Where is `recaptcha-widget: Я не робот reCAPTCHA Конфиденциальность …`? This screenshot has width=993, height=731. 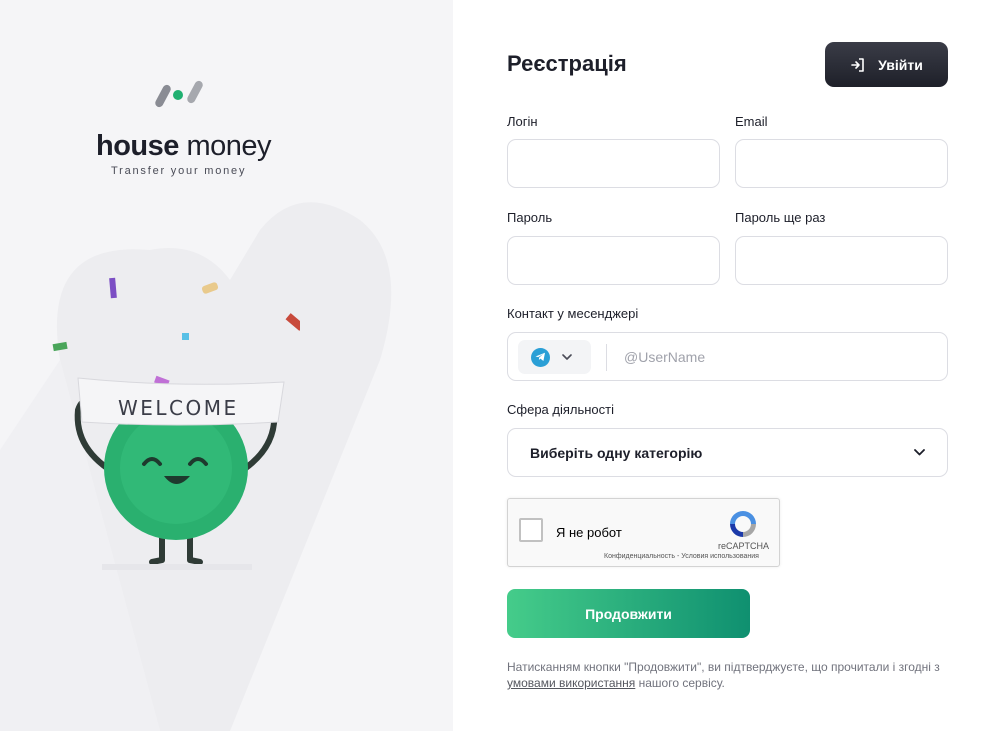 recaptcha-widget: Я не робот reCAPTCHA Конфиденциальность … is located at coordinates (643, 532).